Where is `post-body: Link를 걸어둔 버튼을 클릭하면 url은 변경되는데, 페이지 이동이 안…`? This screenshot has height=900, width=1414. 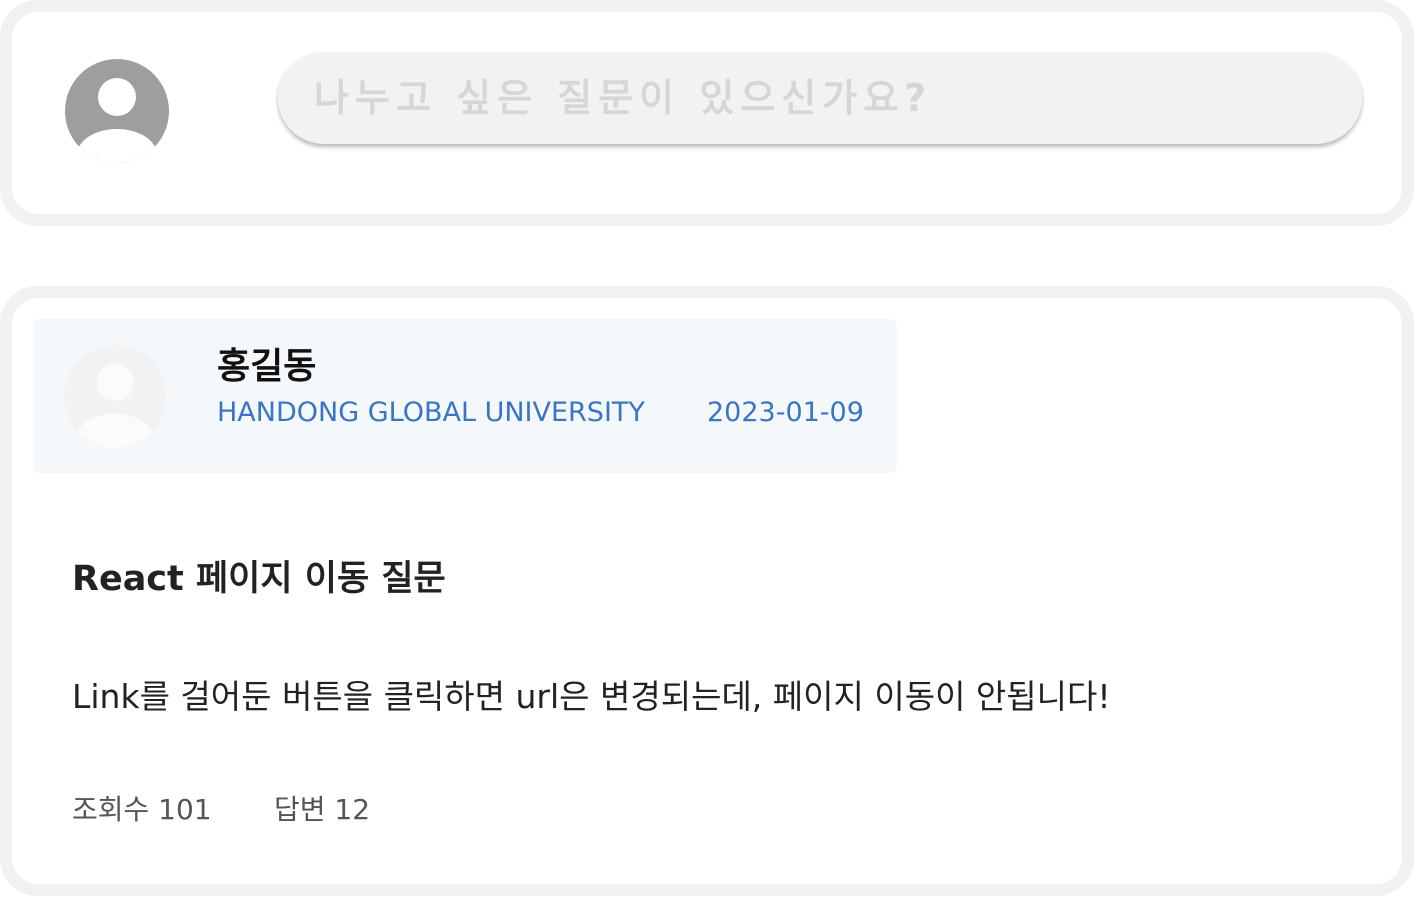 post-body: Link를 걸어둔 버튼을 클릭하면 url은 변경되는데, 페이지 이동이 안… is located at coordinates (591, 696).